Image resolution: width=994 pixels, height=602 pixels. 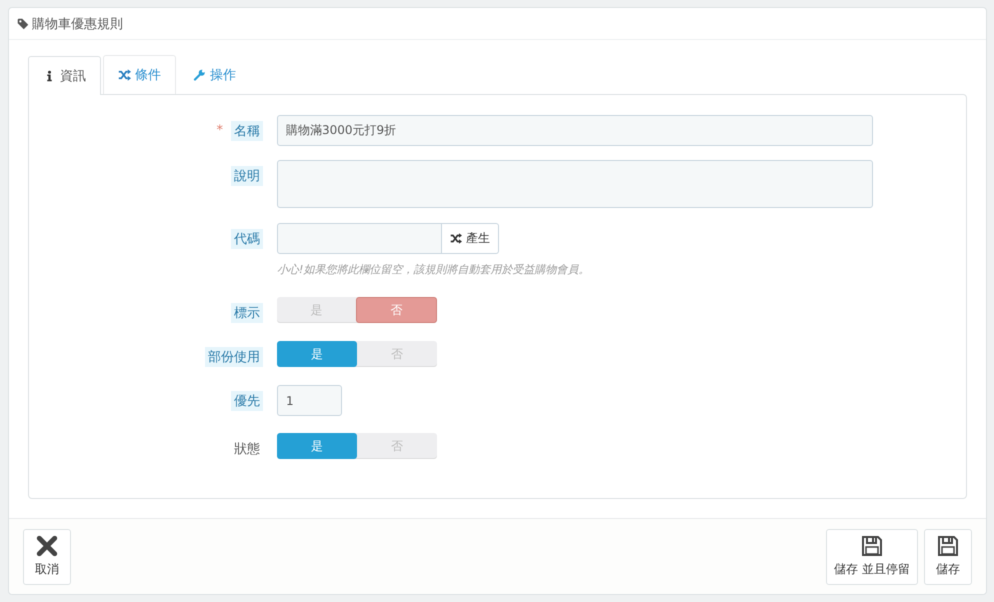 What do you see at coordinates (433, 269) in the screenshot?
I see `hint-text: 小心!如果您將此欄位留空，該規則將自動套用於受益購物會員。` at bounding box center [433, 269].